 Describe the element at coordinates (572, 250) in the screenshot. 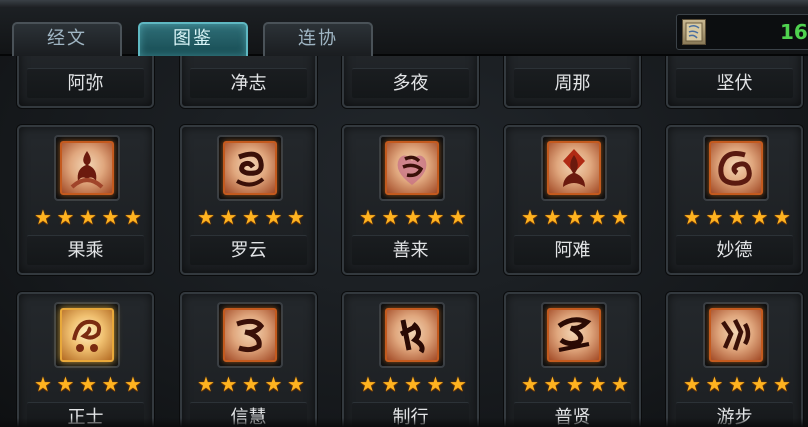

I see `card-name: 阿难` at that location.